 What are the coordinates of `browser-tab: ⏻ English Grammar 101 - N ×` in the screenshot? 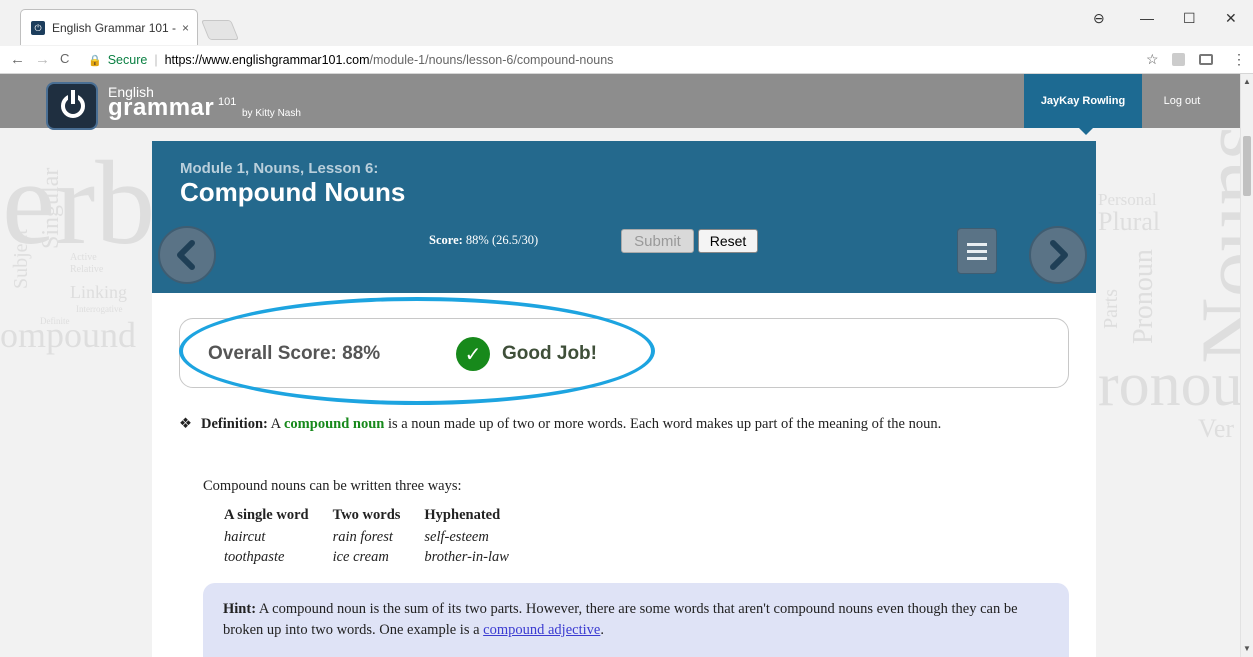 It's located at (109, 27).